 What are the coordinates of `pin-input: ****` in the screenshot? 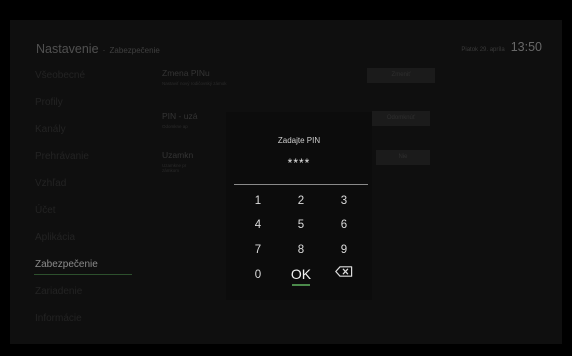 It's located at (299, 163).